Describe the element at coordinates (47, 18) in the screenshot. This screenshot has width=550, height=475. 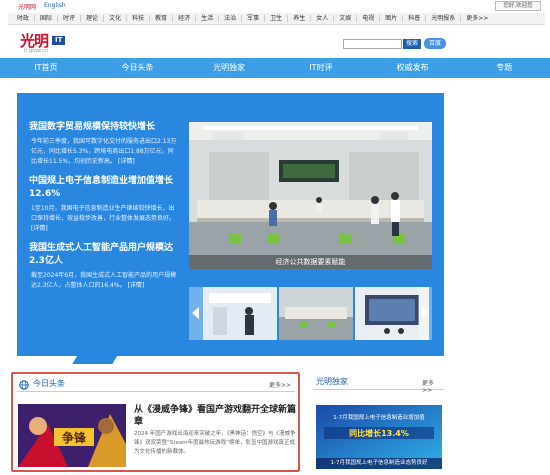
I see `channel-link: 国际` at that location.